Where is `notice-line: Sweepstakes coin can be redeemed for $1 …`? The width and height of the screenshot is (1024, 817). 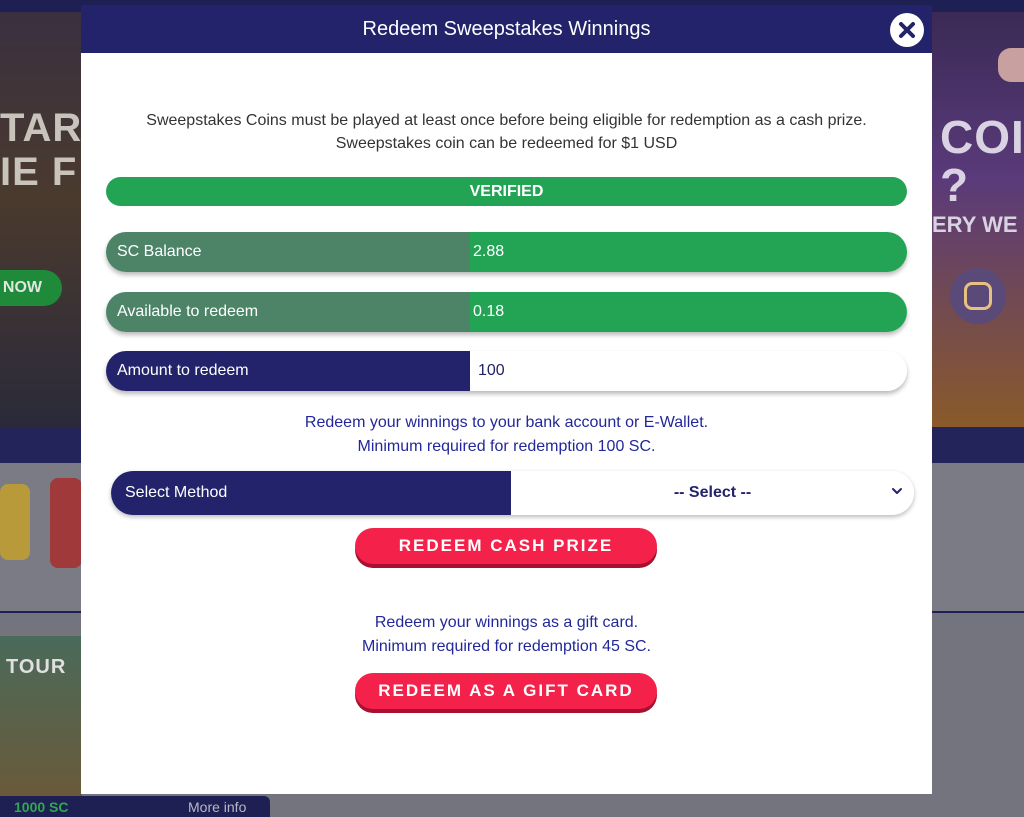
notice-line: Sweepstakes coin can be redeemed for $1 … is located at coordinates (506, 143).